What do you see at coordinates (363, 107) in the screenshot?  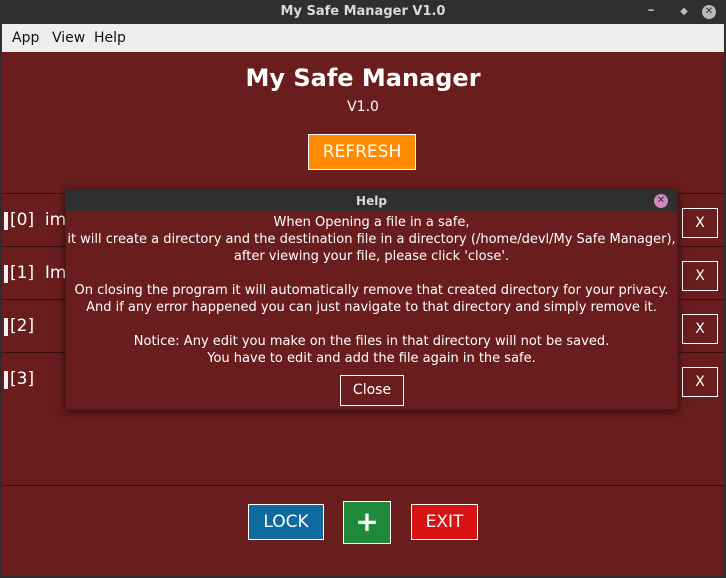 I see `version-label: V1.0` at bounding box center [363, 107].